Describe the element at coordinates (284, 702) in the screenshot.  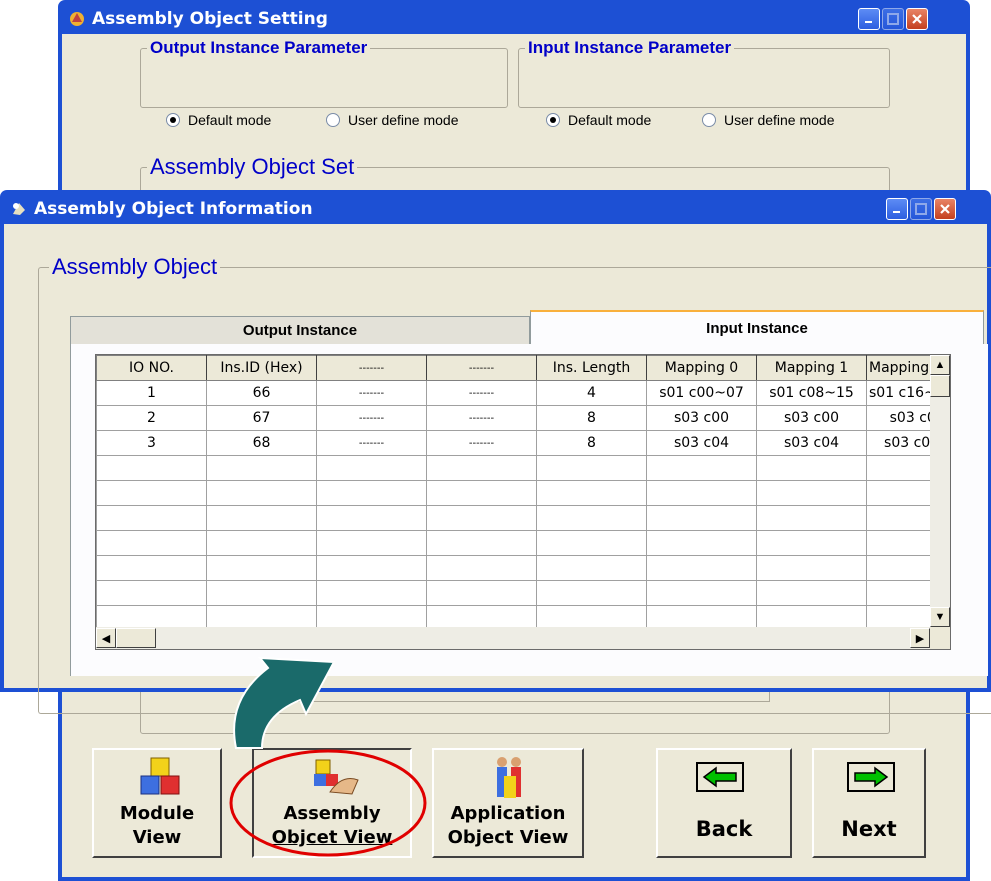
I see `curved-arrow-icon` at that location.